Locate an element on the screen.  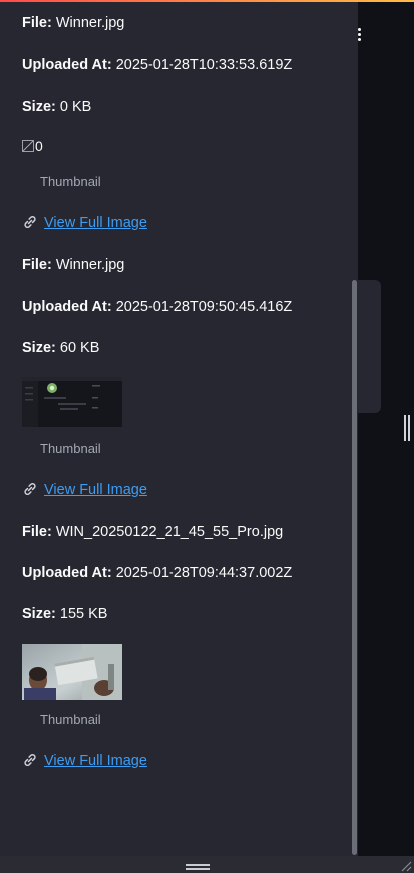
uploaded-at-row: Uploaded At: 2025-01-28T09:44:37.002Z is located at coordinates (157, 573).